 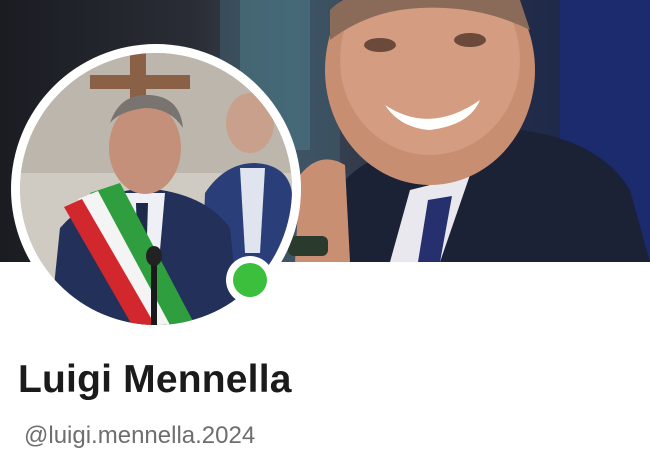 What do you see at coordinates (155, 379) in the screenshot?
I see `profile-name: Luigi Mennella` at bounding box center [155, 379].